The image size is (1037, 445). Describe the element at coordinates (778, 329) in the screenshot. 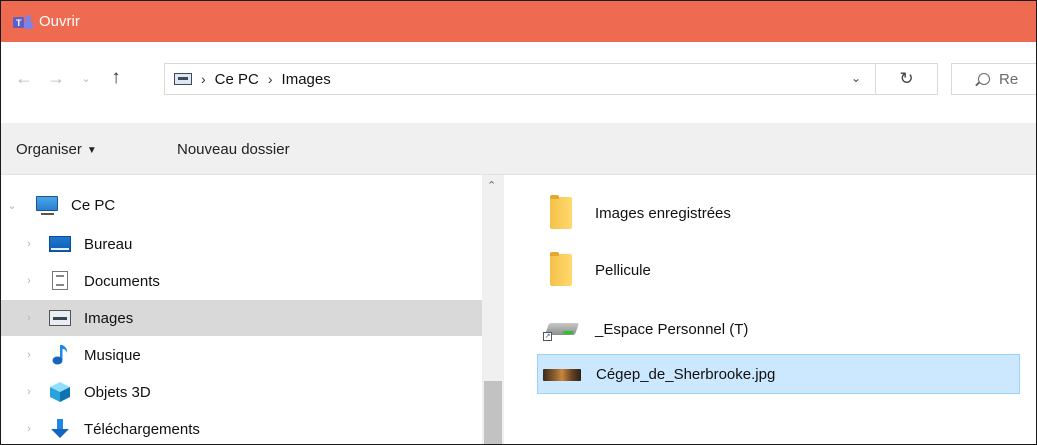

I see `file-item-espace-personnel: ↗ _Espace Personnel (T)` at that location.